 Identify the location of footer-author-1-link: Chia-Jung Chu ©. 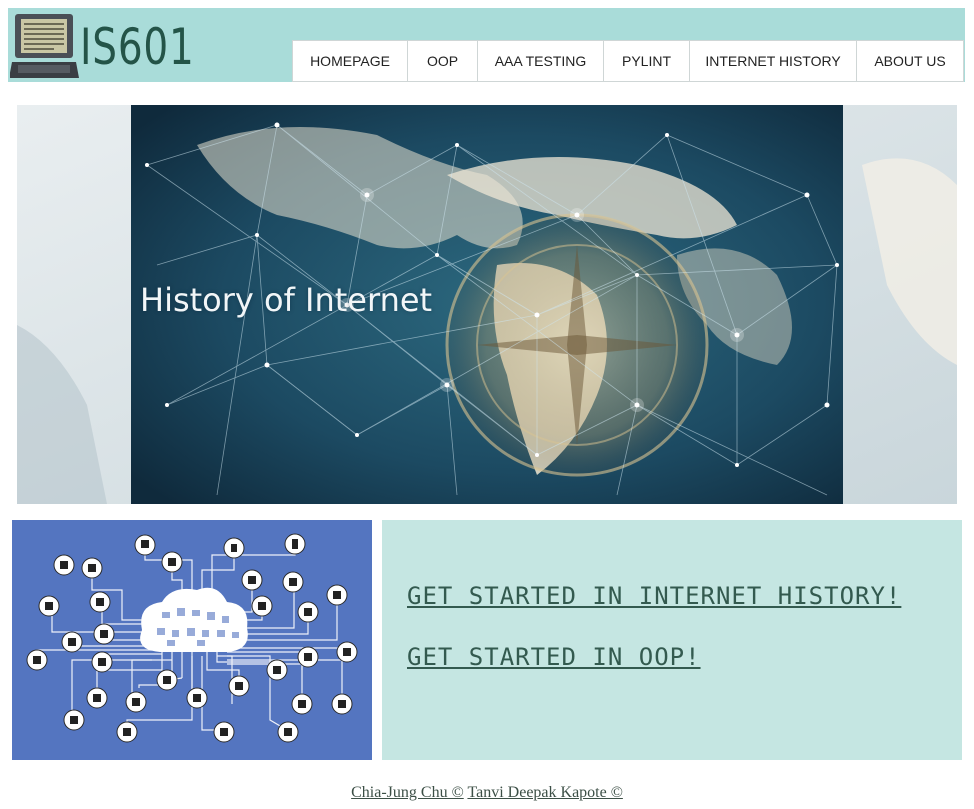
(407, 792).